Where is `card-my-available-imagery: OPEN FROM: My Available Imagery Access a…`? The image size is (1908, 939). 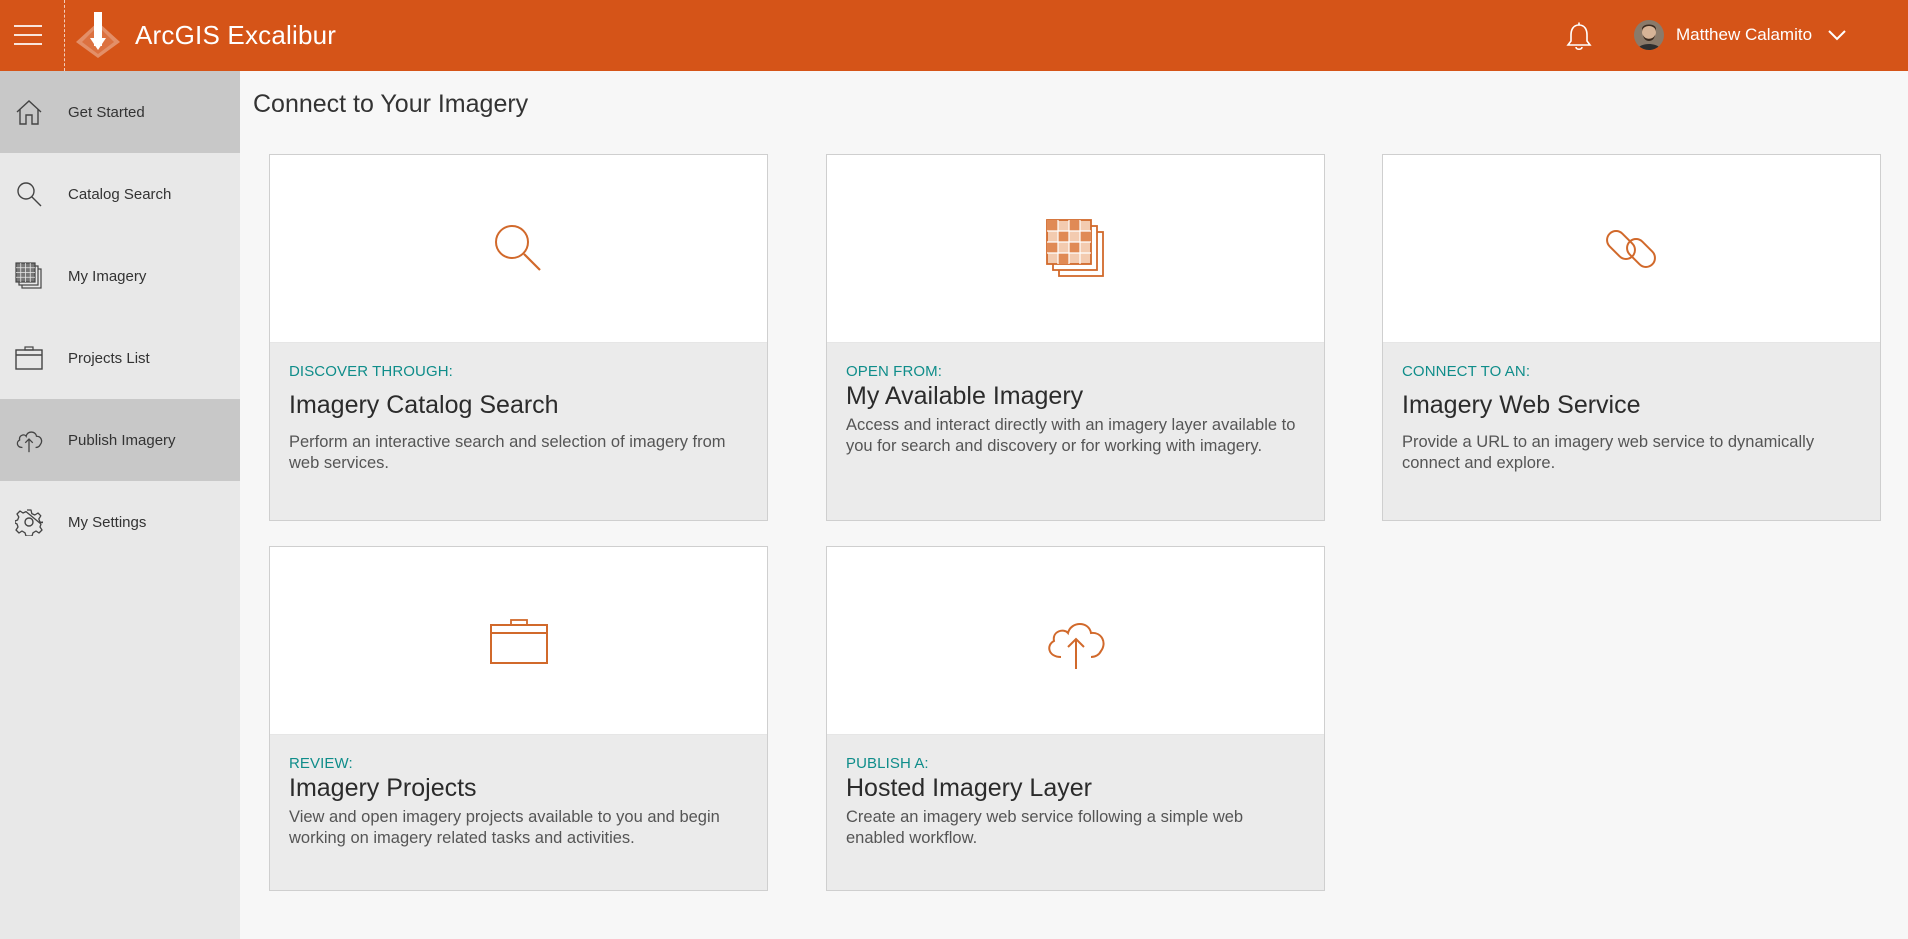 card-my-available-imagery: OPEN FROM: My Available Imagery Access a… is located at coordinates (1075, 337).